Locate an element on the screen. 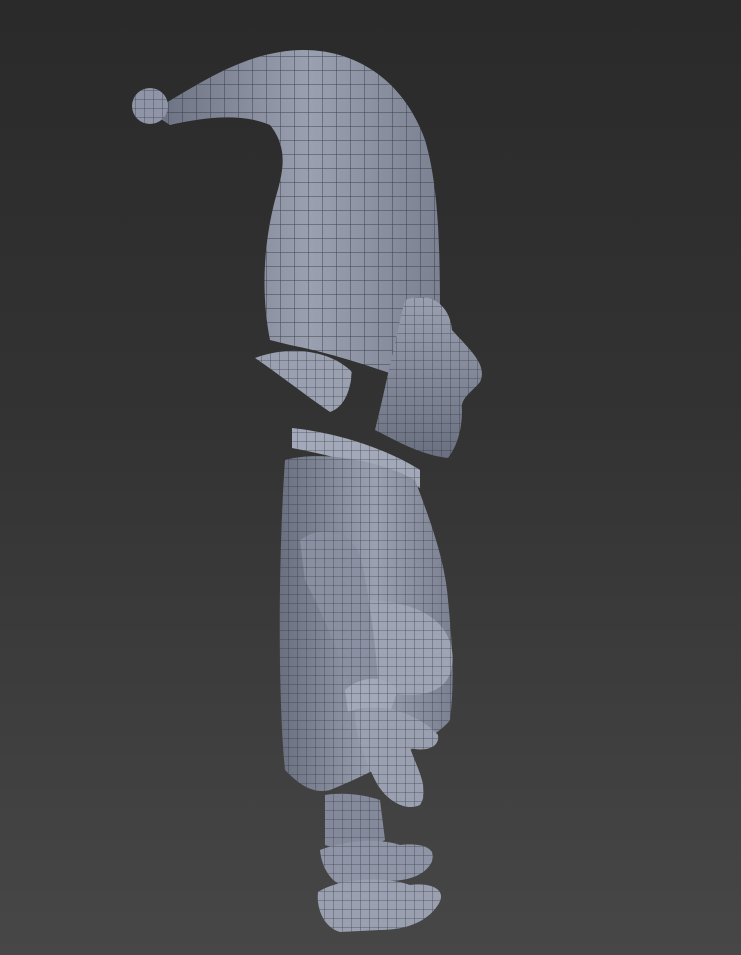  hat is located at coordinates (286, 215).